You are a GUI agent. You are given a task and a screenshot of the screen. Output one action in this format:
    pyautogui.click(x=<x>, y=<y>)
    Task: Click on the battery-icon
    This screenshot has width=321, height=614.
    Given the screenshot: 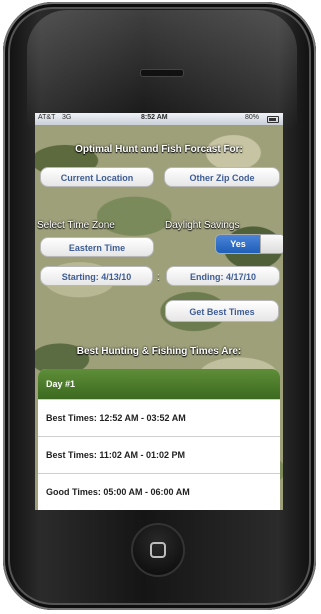 What is the action you would take?
    pyautogui.click(x=273, y=119)
    